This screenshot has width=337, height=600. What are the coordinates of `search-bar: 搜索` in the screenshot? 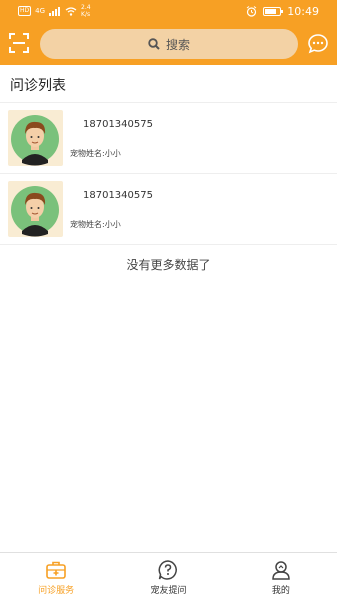 It's located at (169, 44).